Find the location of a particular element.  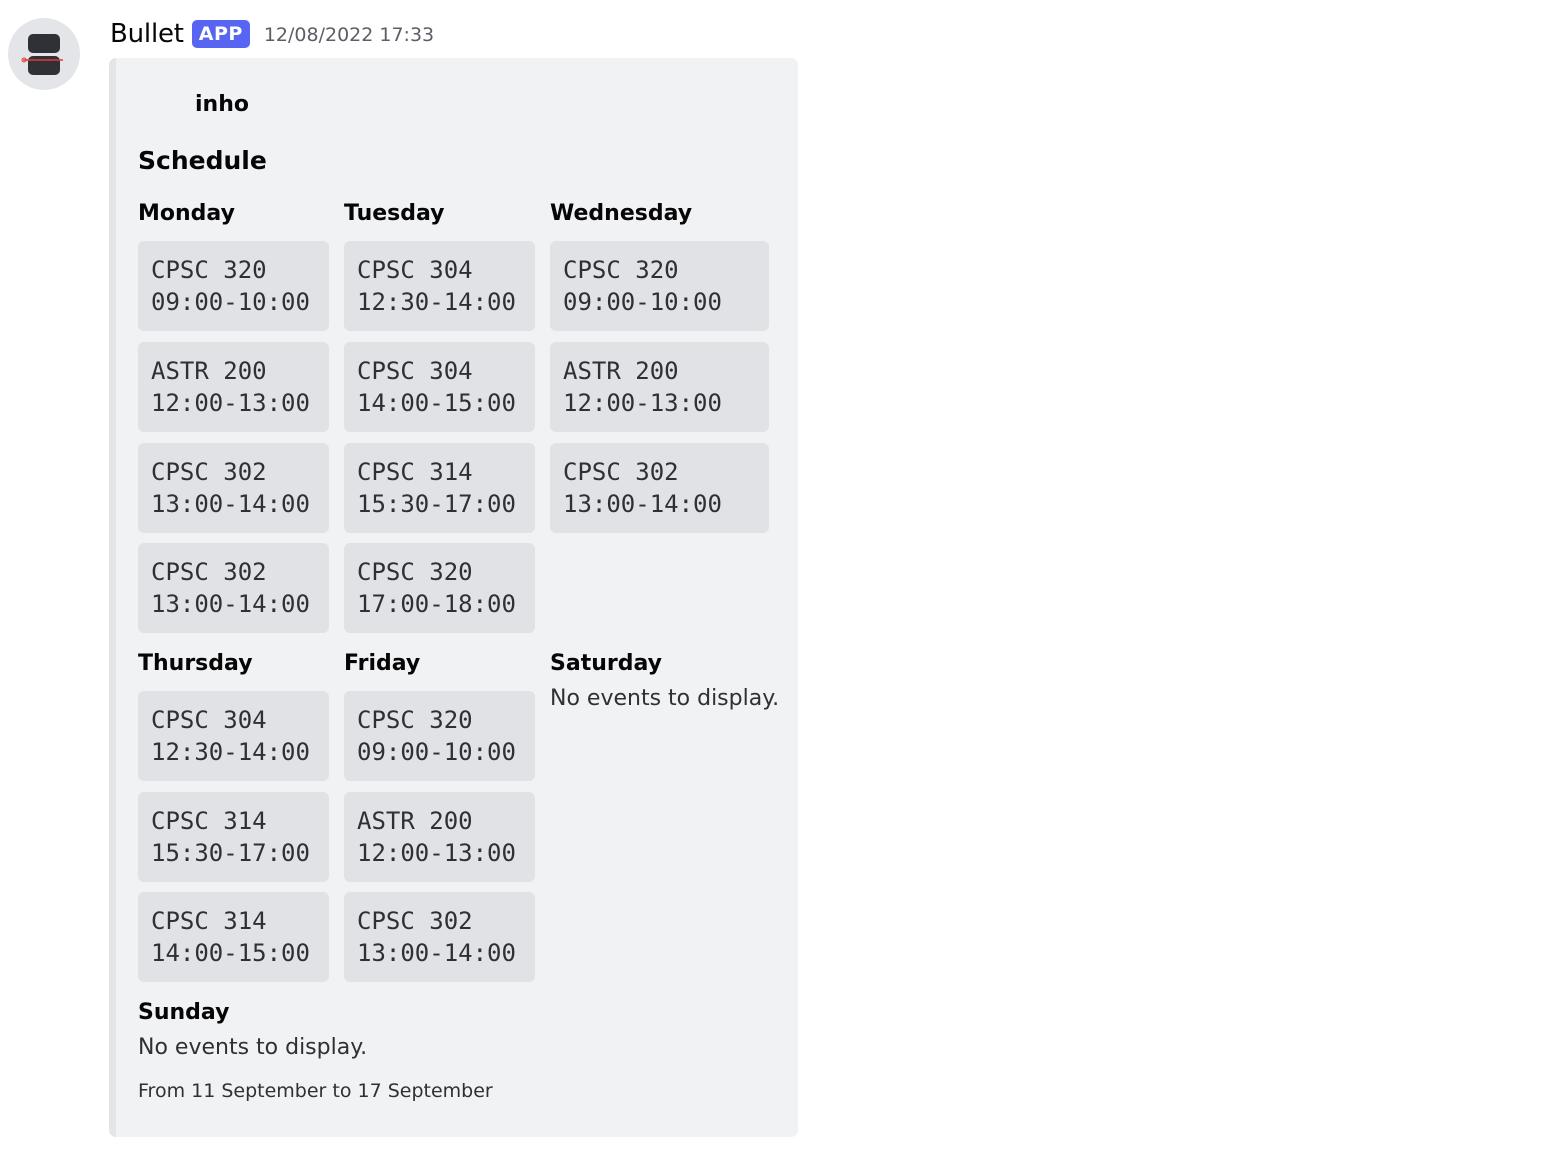

day-name: Thursday is located at coordinates (195, 663).